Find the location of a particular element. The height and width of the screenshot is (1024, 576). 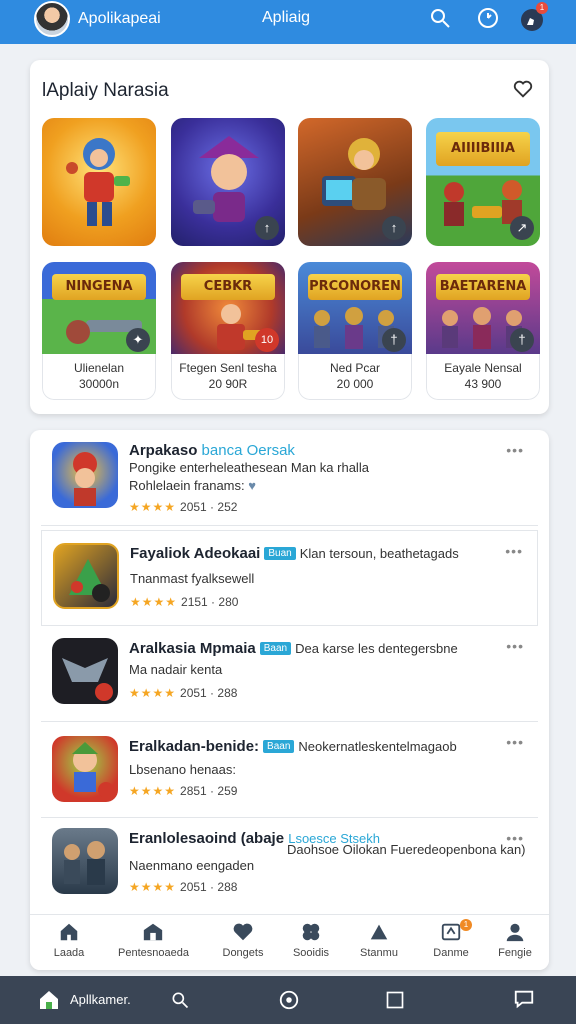

tile-banner: BAETARENA is located at coordinates (483, 287).